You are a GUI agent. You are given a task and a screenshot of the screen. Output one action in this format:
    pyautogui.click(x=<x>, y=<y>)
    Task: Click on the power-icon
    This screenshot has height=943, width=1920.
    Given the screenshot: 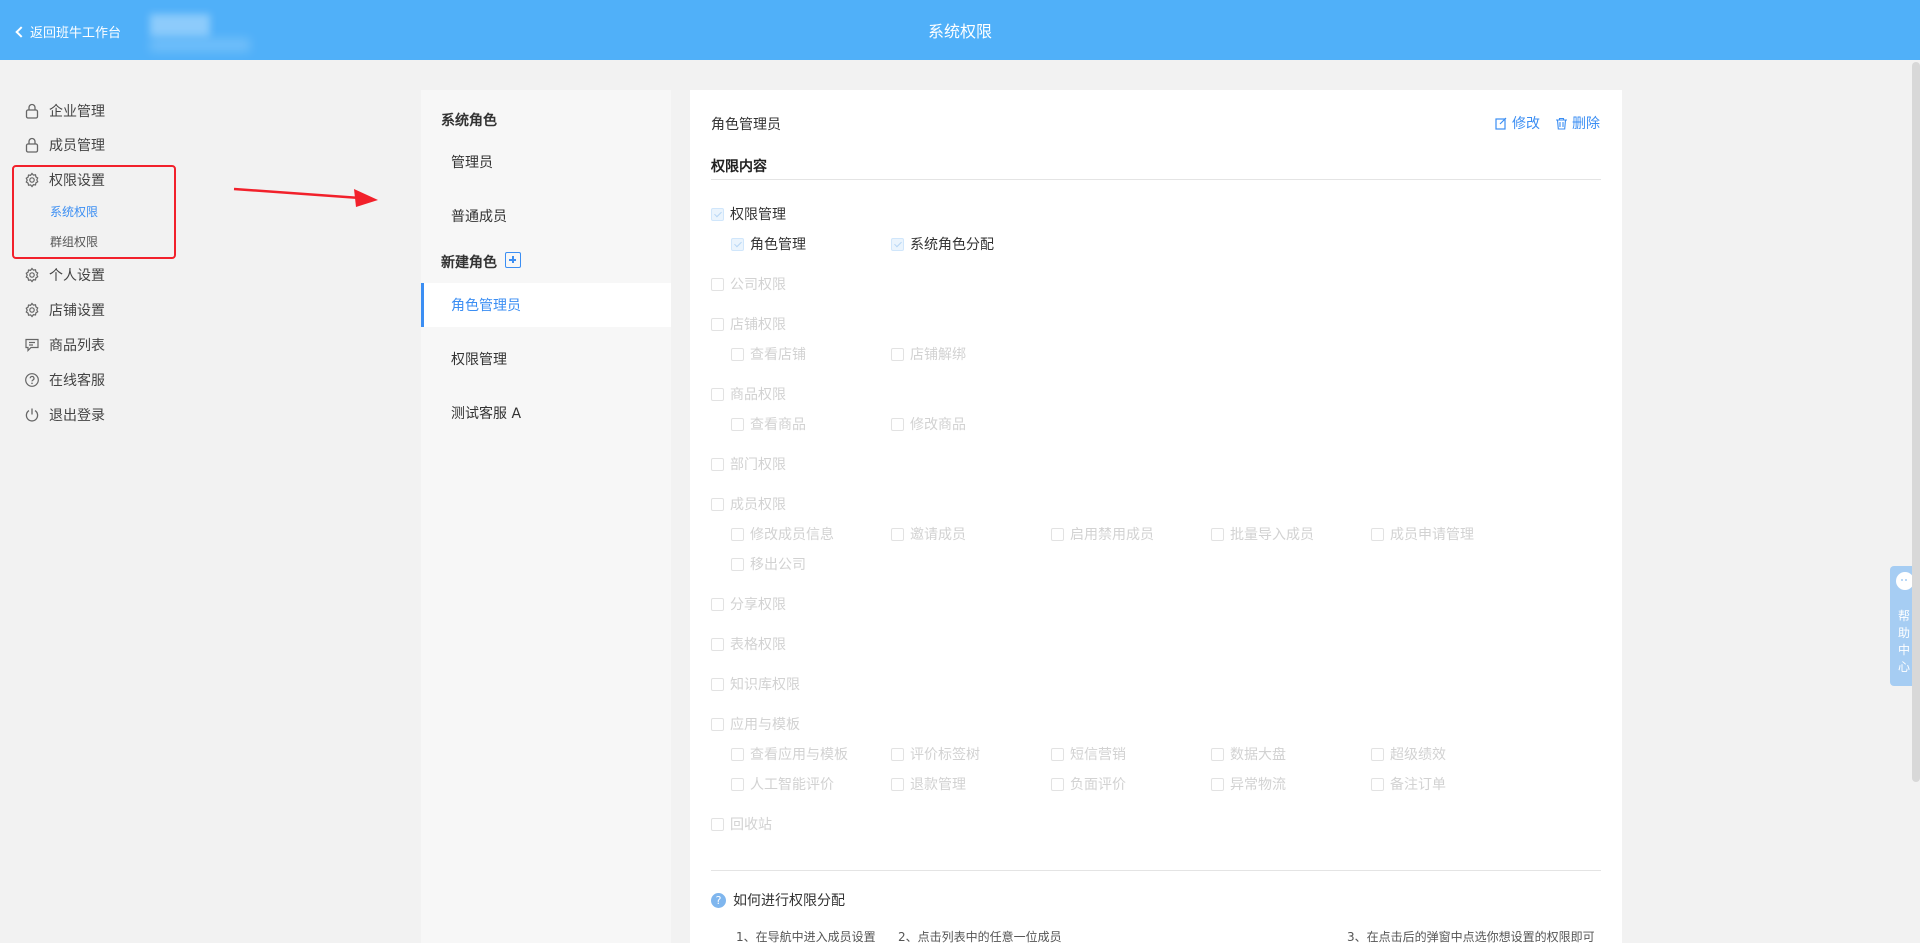 What is the action you would take?
    pyautogui.click(x=32, y=415)
    